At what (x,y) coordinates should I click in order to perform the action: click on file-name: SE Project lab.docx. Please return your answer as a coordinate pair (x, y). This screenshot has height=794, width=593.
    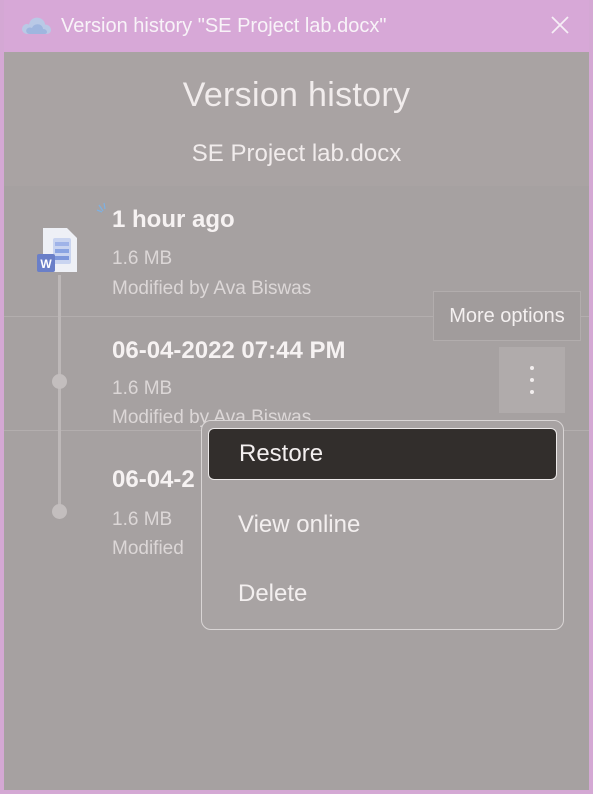
    Looking at the image, I should click on (296, 153).